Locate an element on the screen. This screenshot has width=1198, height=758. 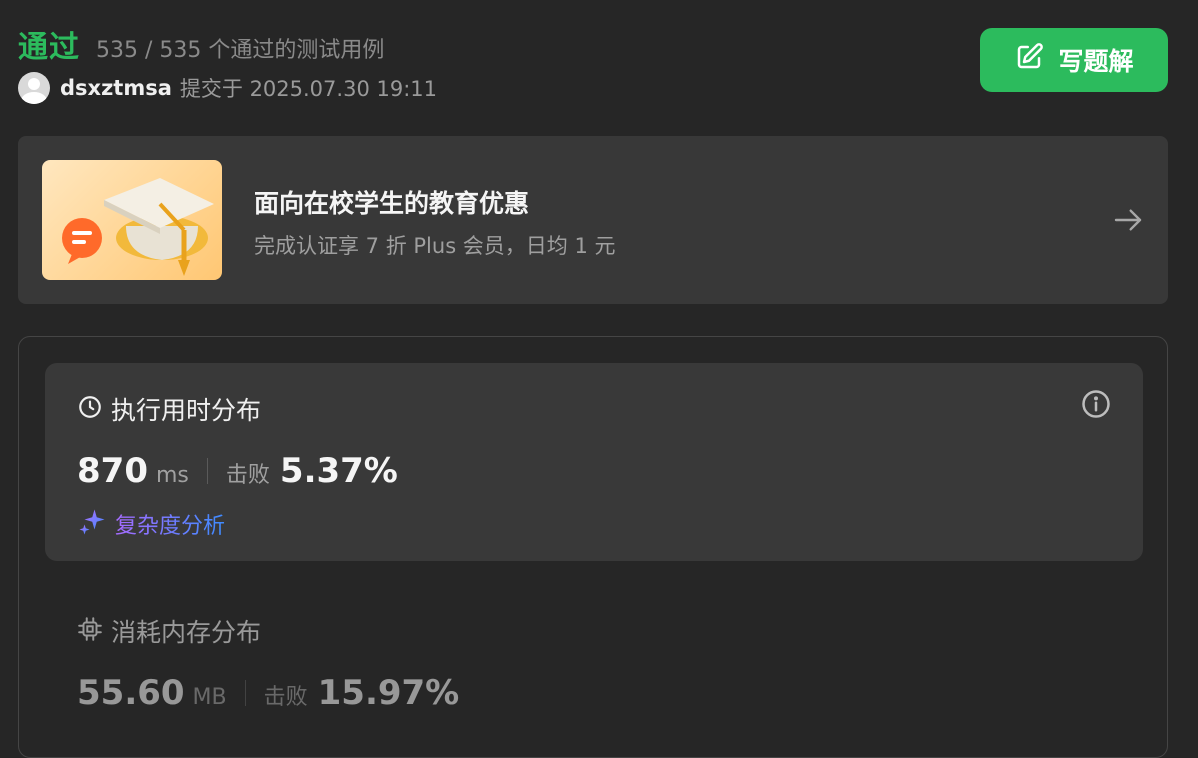
edit-icon is located at coordinates (1029, 60).